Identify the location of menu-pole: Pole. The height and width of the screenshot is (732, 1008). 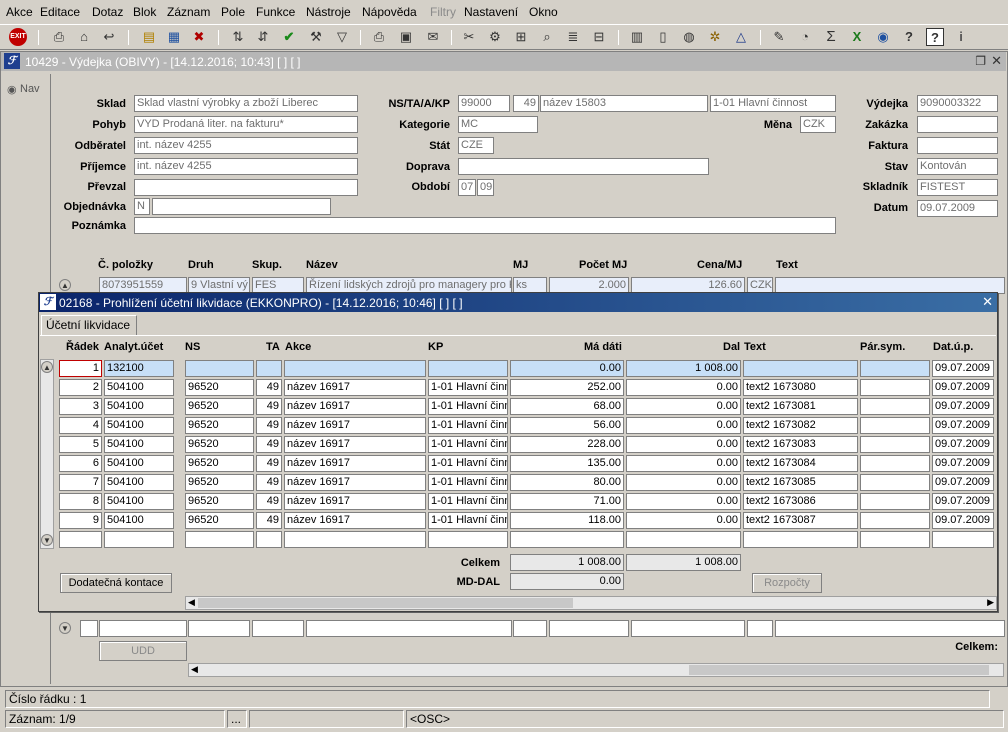
(233, 12).